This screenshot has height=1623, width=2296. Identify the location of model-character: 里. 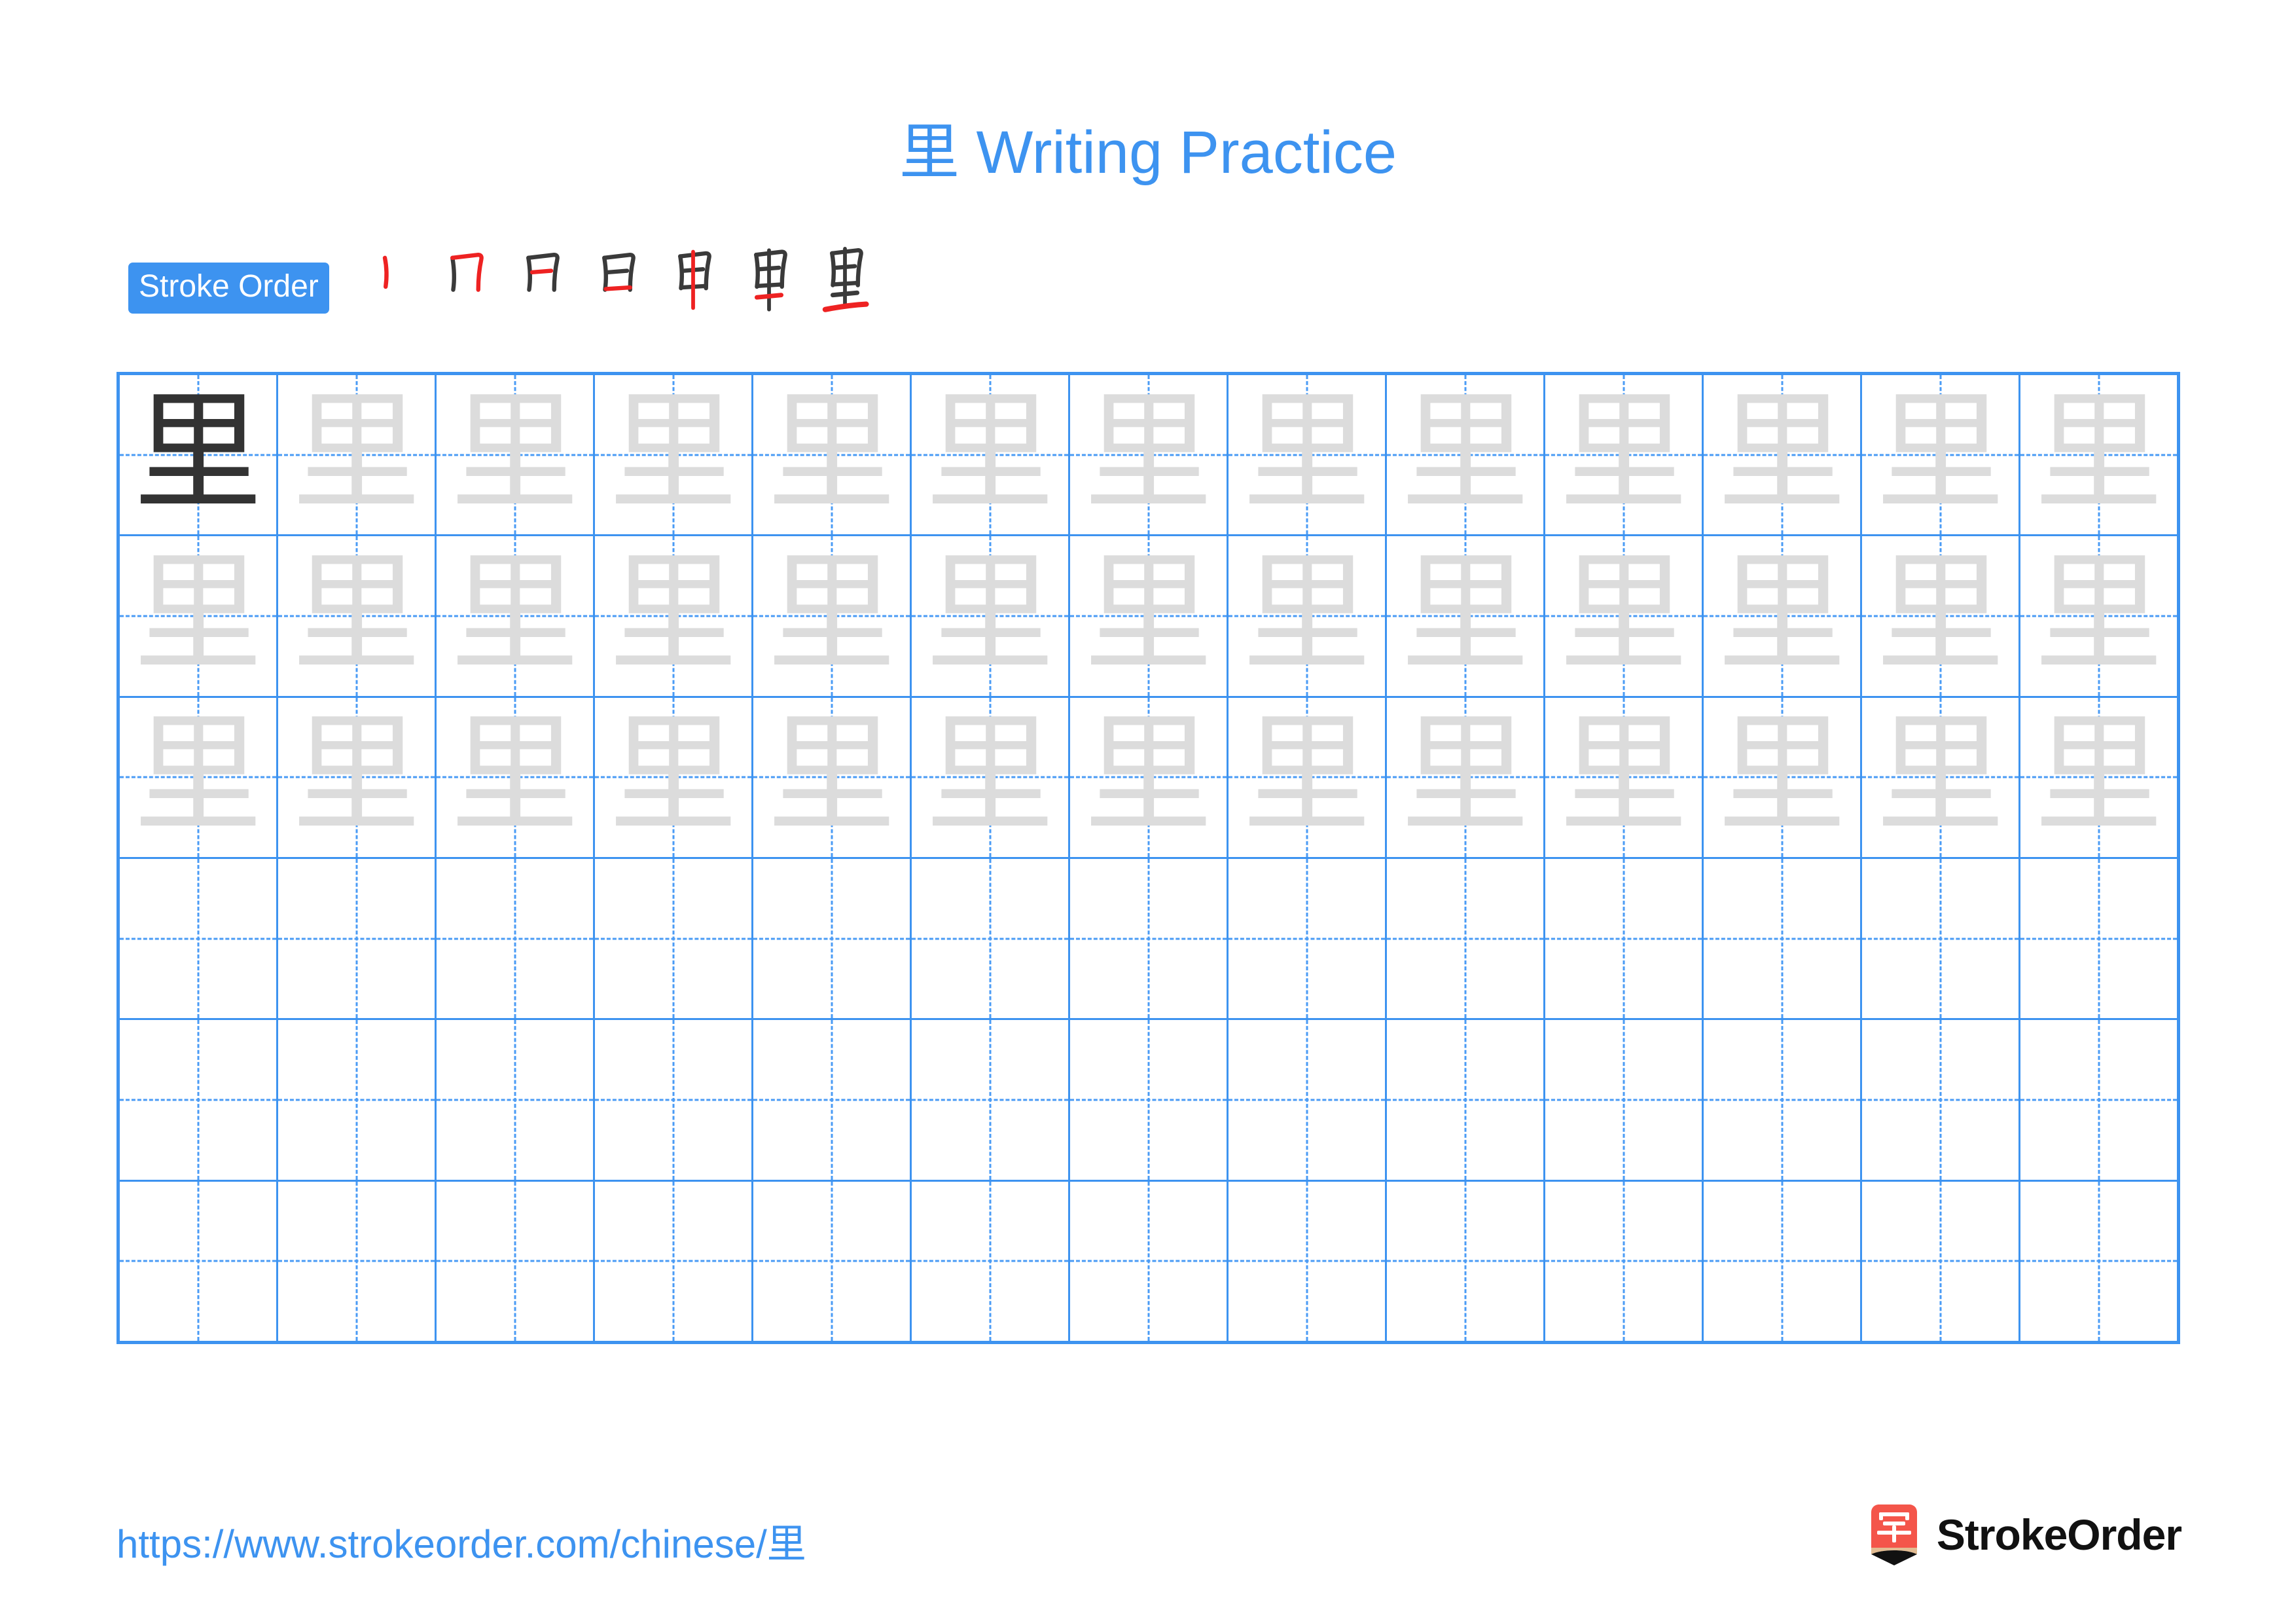
(198, 453).